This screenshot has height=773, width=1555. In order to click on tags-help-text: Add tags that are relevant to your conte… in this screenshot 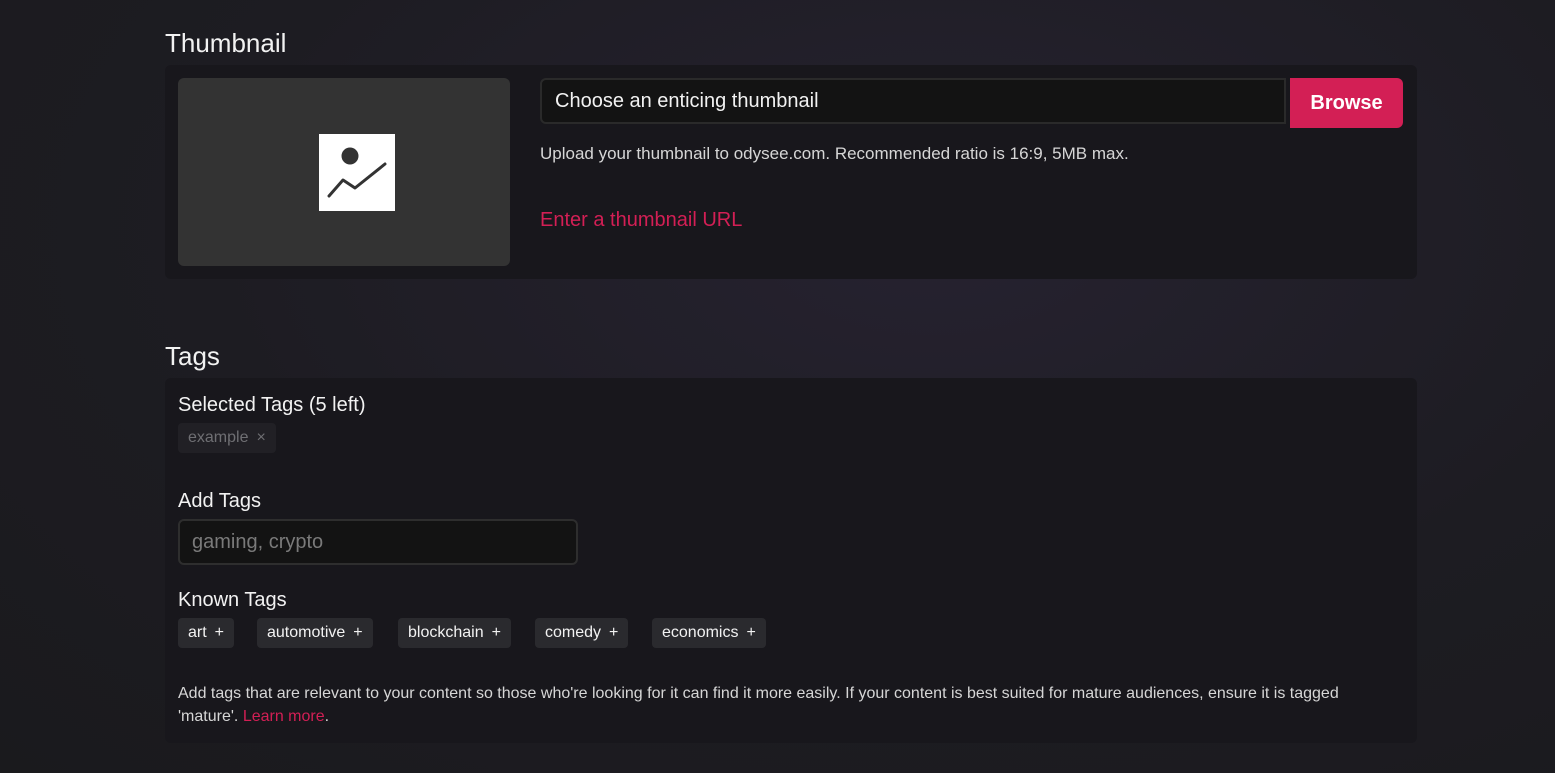, I will do `click(790, 705)`.